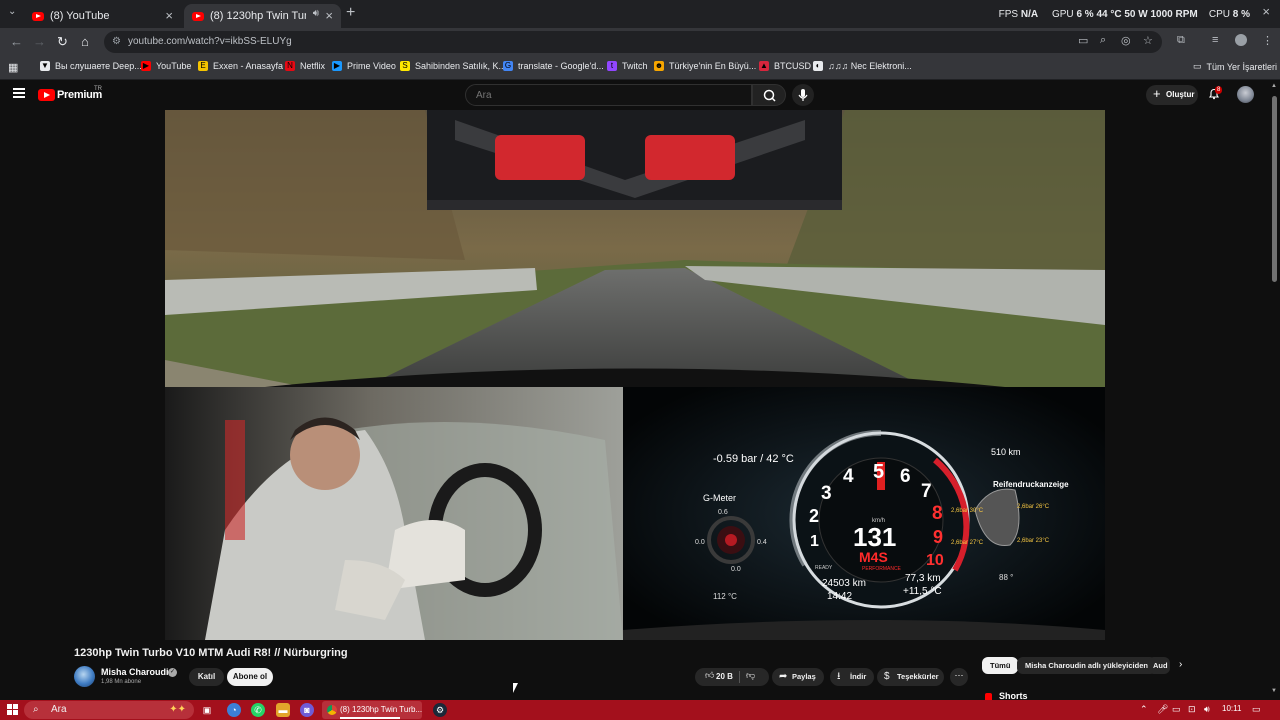  What do you see at coordinates (1083, 40) in the screenshot?
I see `cast-icon: ▭` at bounding box center [1083, 40].